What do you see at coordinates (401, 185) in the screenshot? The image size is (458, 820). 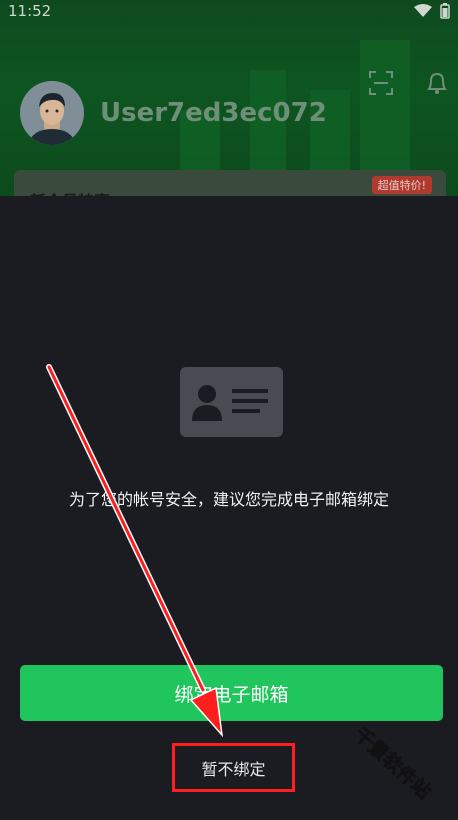 I see `promo-badge: 超值特价!` at bounding box center [401, 185].